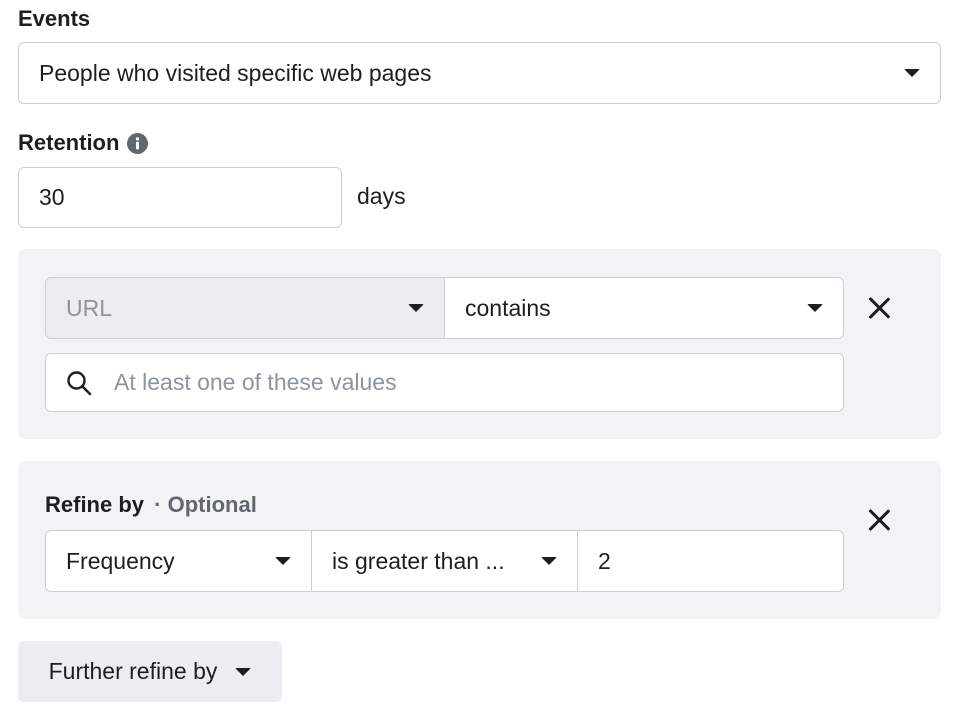 This screenshot has width=955, height=720. Describe the element at coordinates (245, 308) in the screenshot. I see `url-field-dropdown: URL` at that location.